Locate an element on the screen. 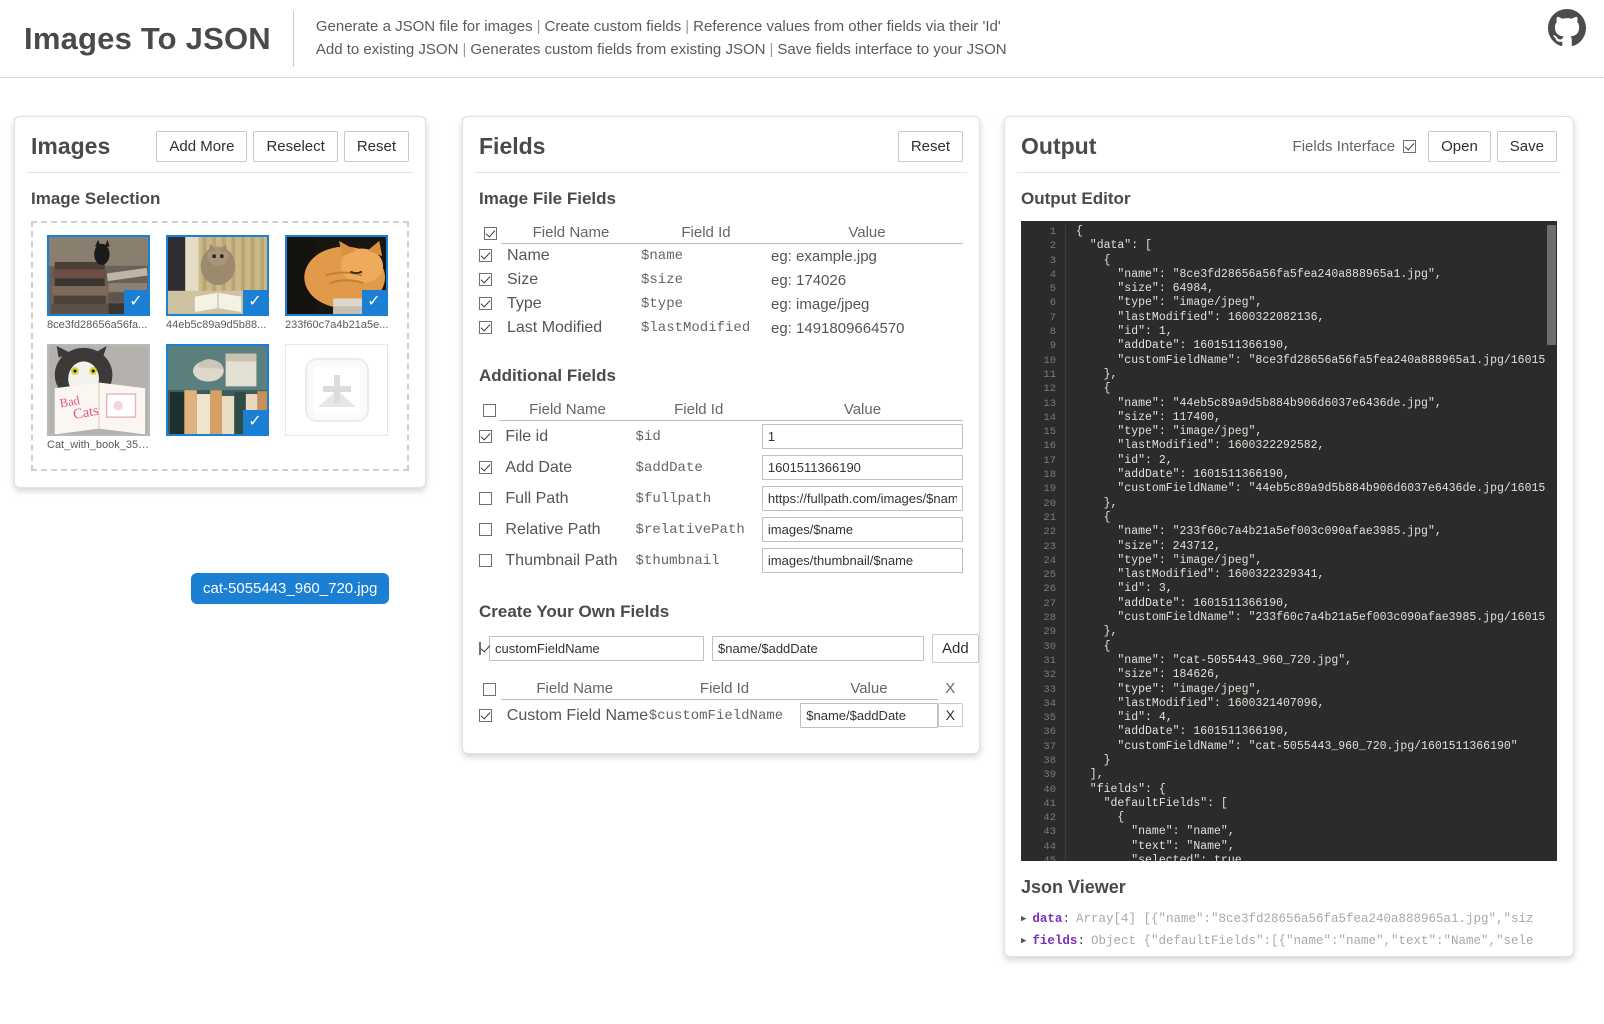 The image size is (1604, 1024). field-id: $addDate is located at coordinates (669, 467).